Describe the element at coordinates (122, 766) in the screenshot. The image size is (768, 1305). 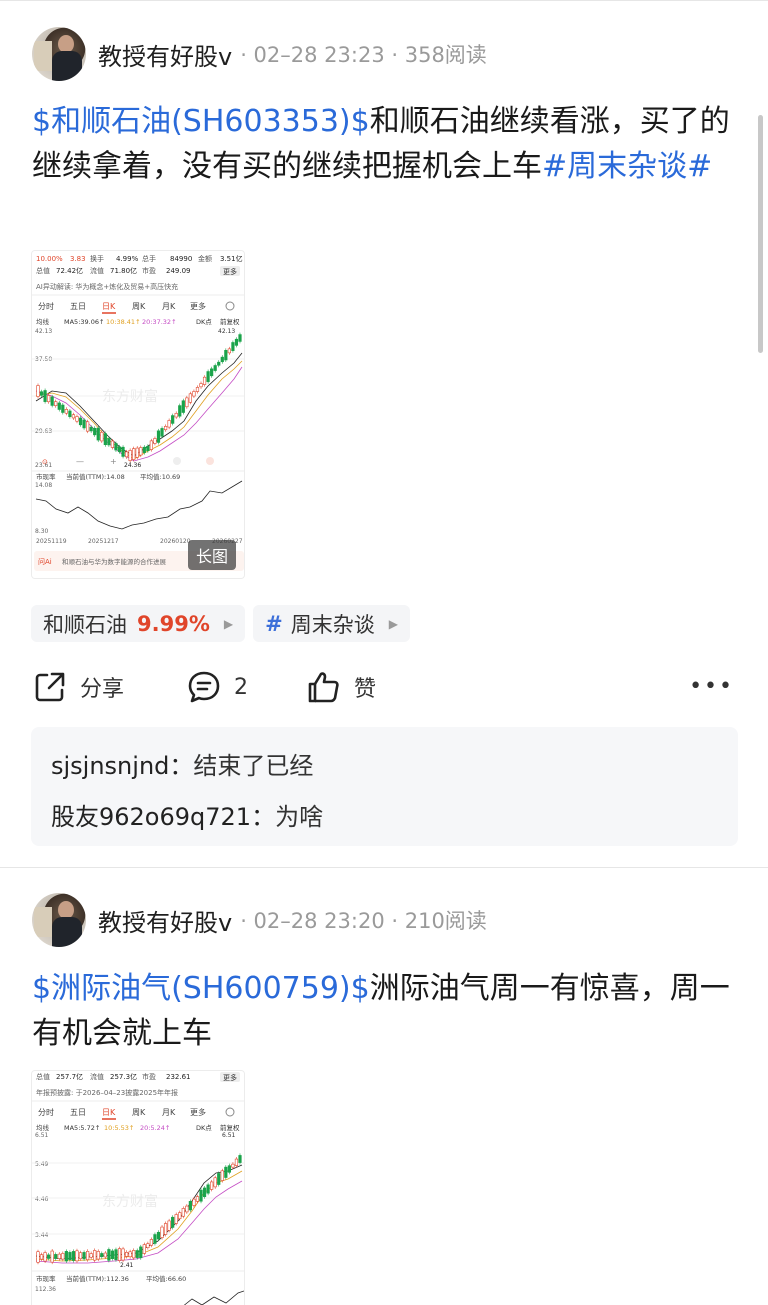
I see `comment-user: sjsjnsnjnd：` at that location.